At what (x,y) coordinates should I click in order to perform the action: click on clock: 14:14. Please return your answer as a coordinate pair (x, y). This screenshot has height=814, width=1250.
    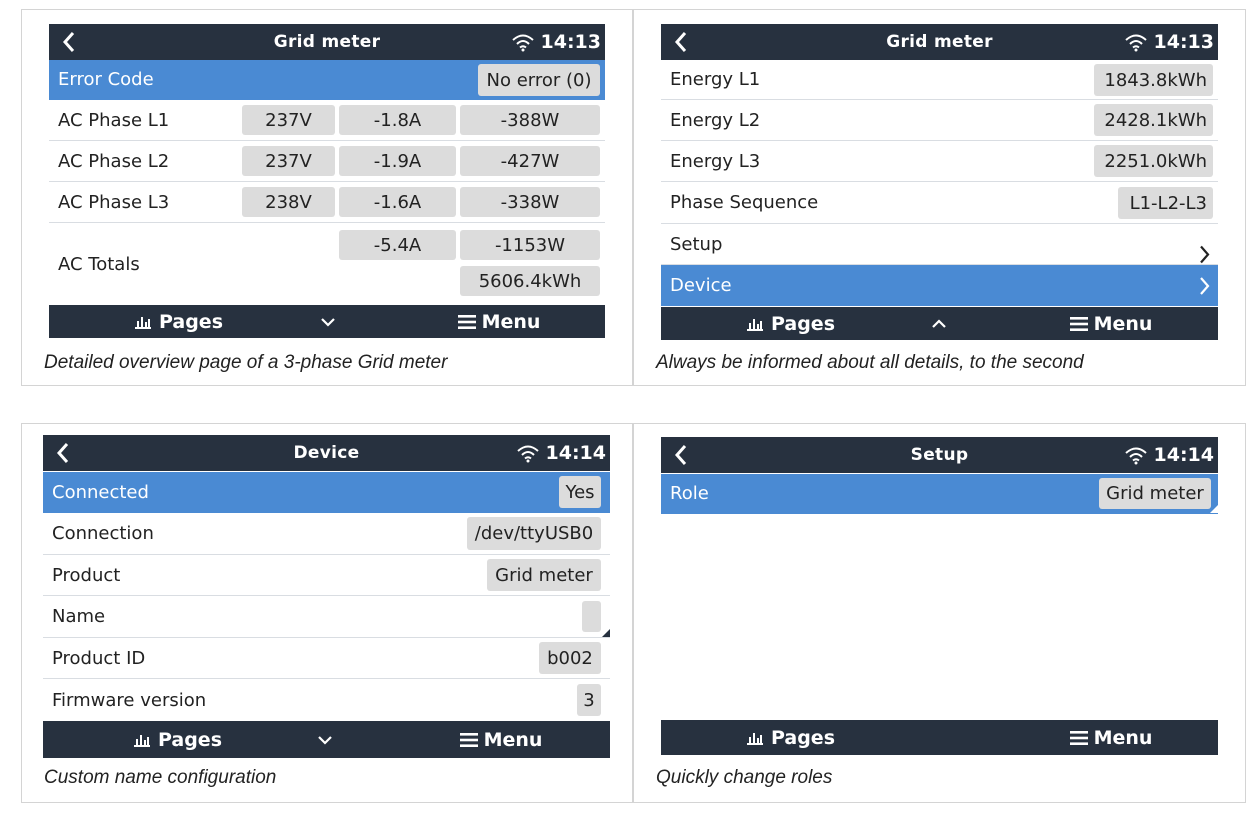
    Looking at the image, I should click on (575, 453).